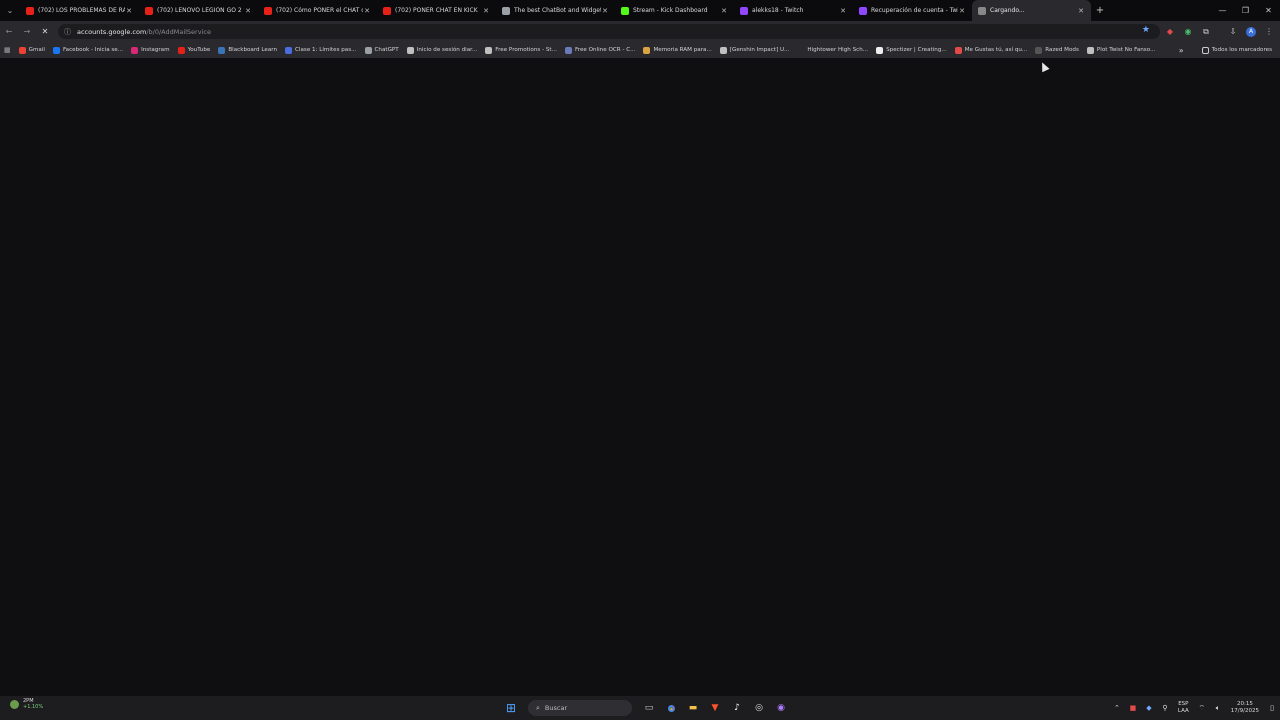 This screenshot has height=720, width=1280. I want to click on browser-tab: Cargando... ✕, so click(1031, 10).